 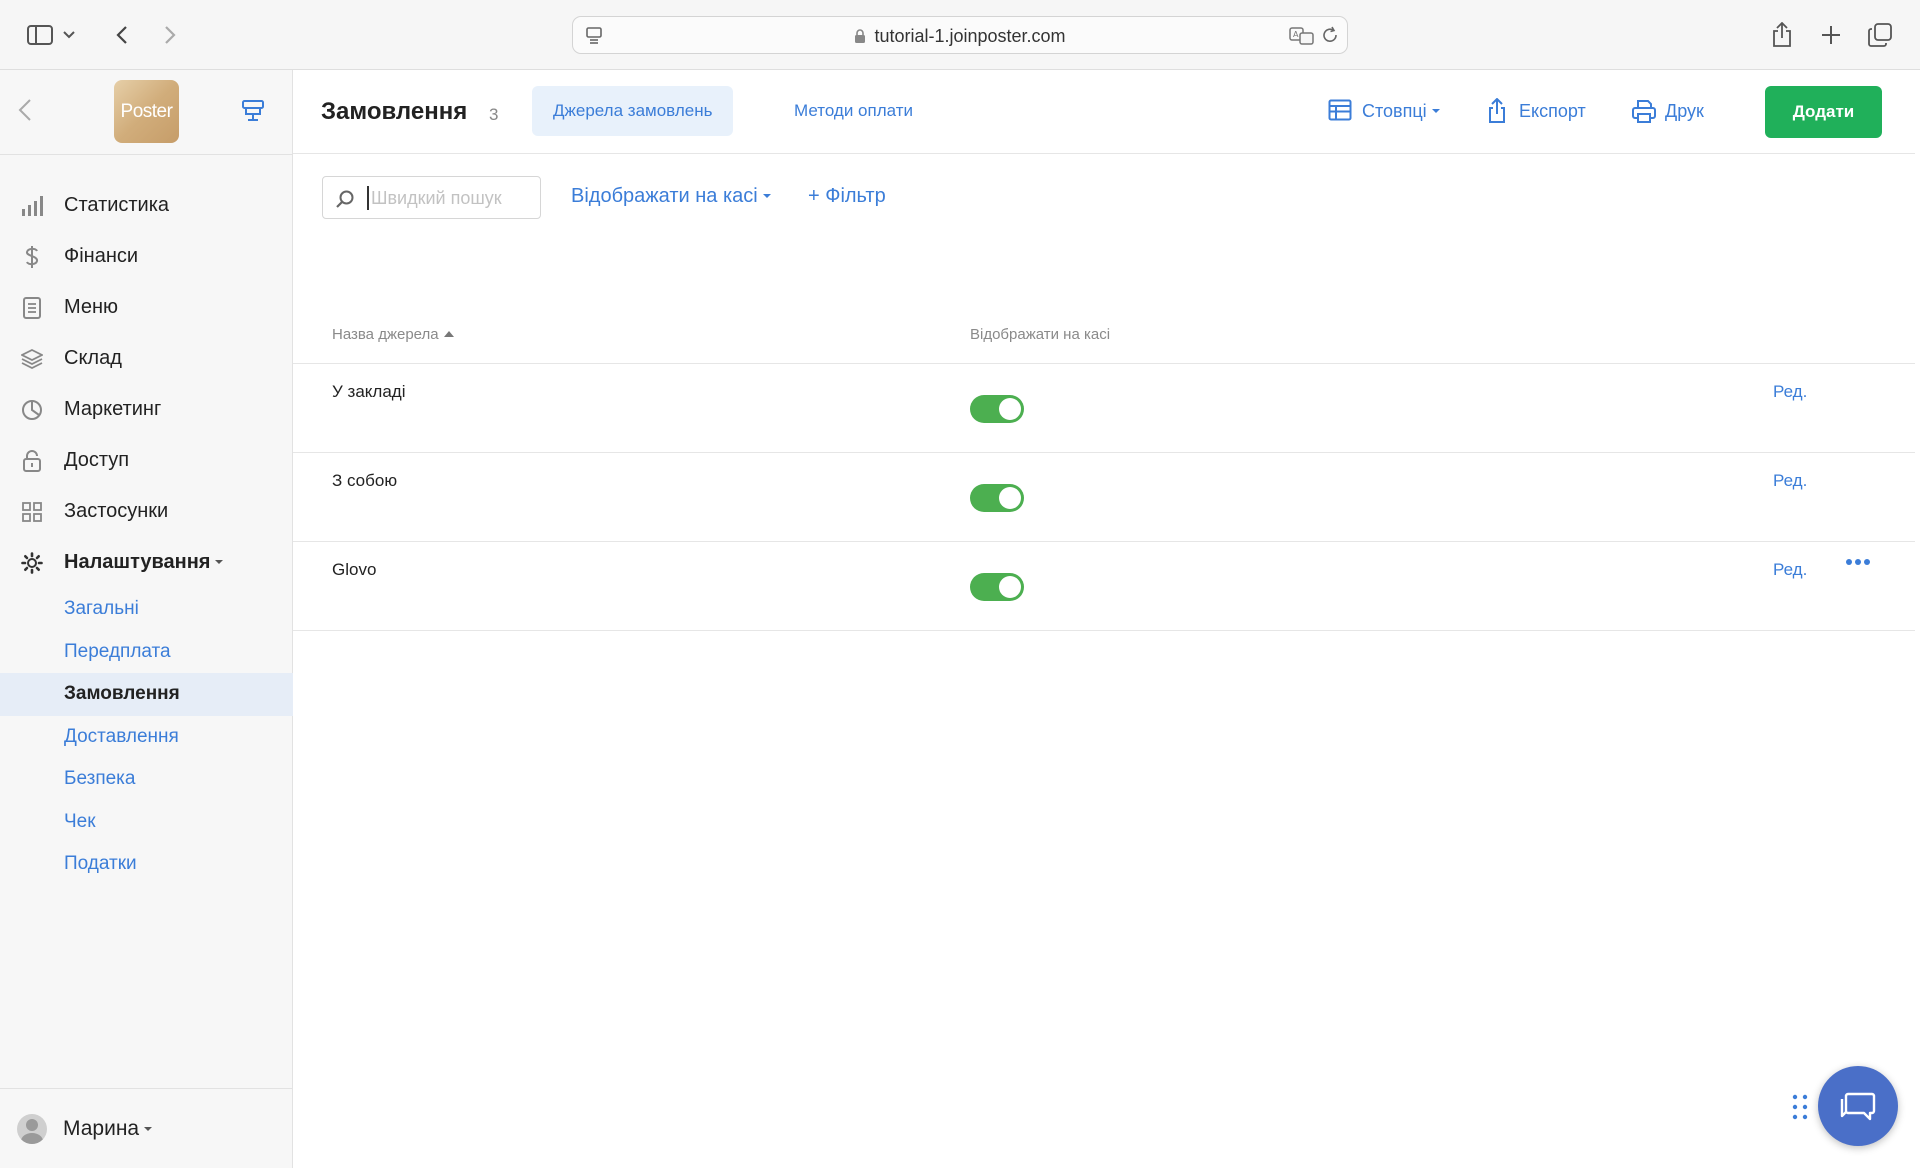 I want to click on export-icon, so click(x=1498, y=111).